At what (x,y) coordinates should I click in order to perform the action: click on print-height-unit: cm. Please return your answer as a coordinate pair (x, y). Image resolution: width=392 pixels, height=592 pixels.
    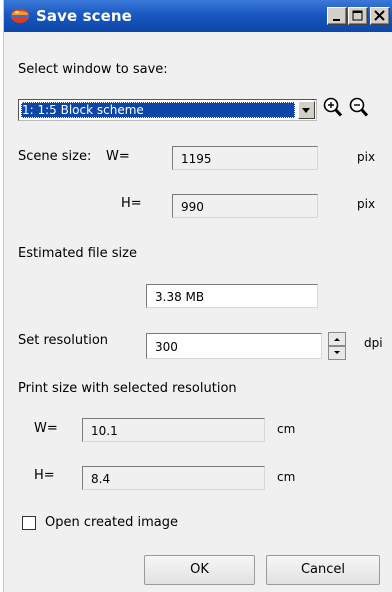
    Looking at the image, I should click on (286, 477).